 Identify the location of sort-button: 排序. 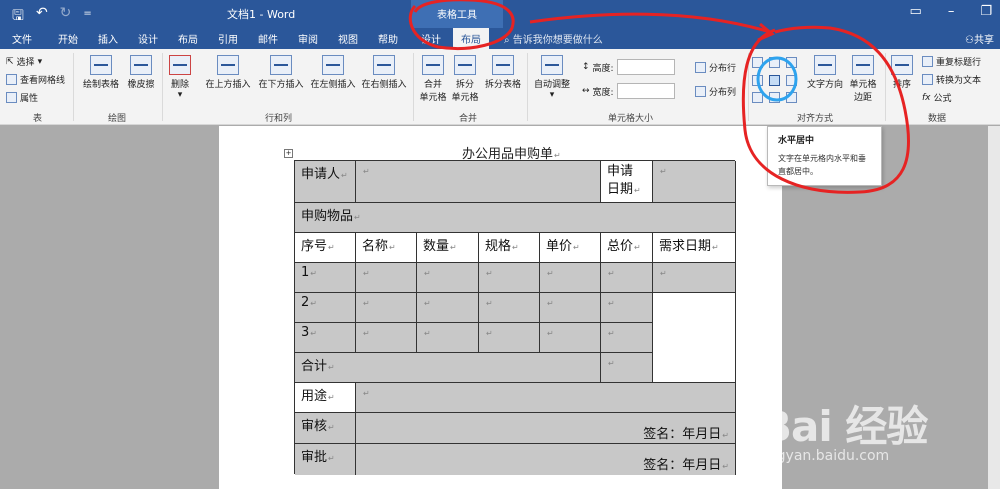
(902, 72).